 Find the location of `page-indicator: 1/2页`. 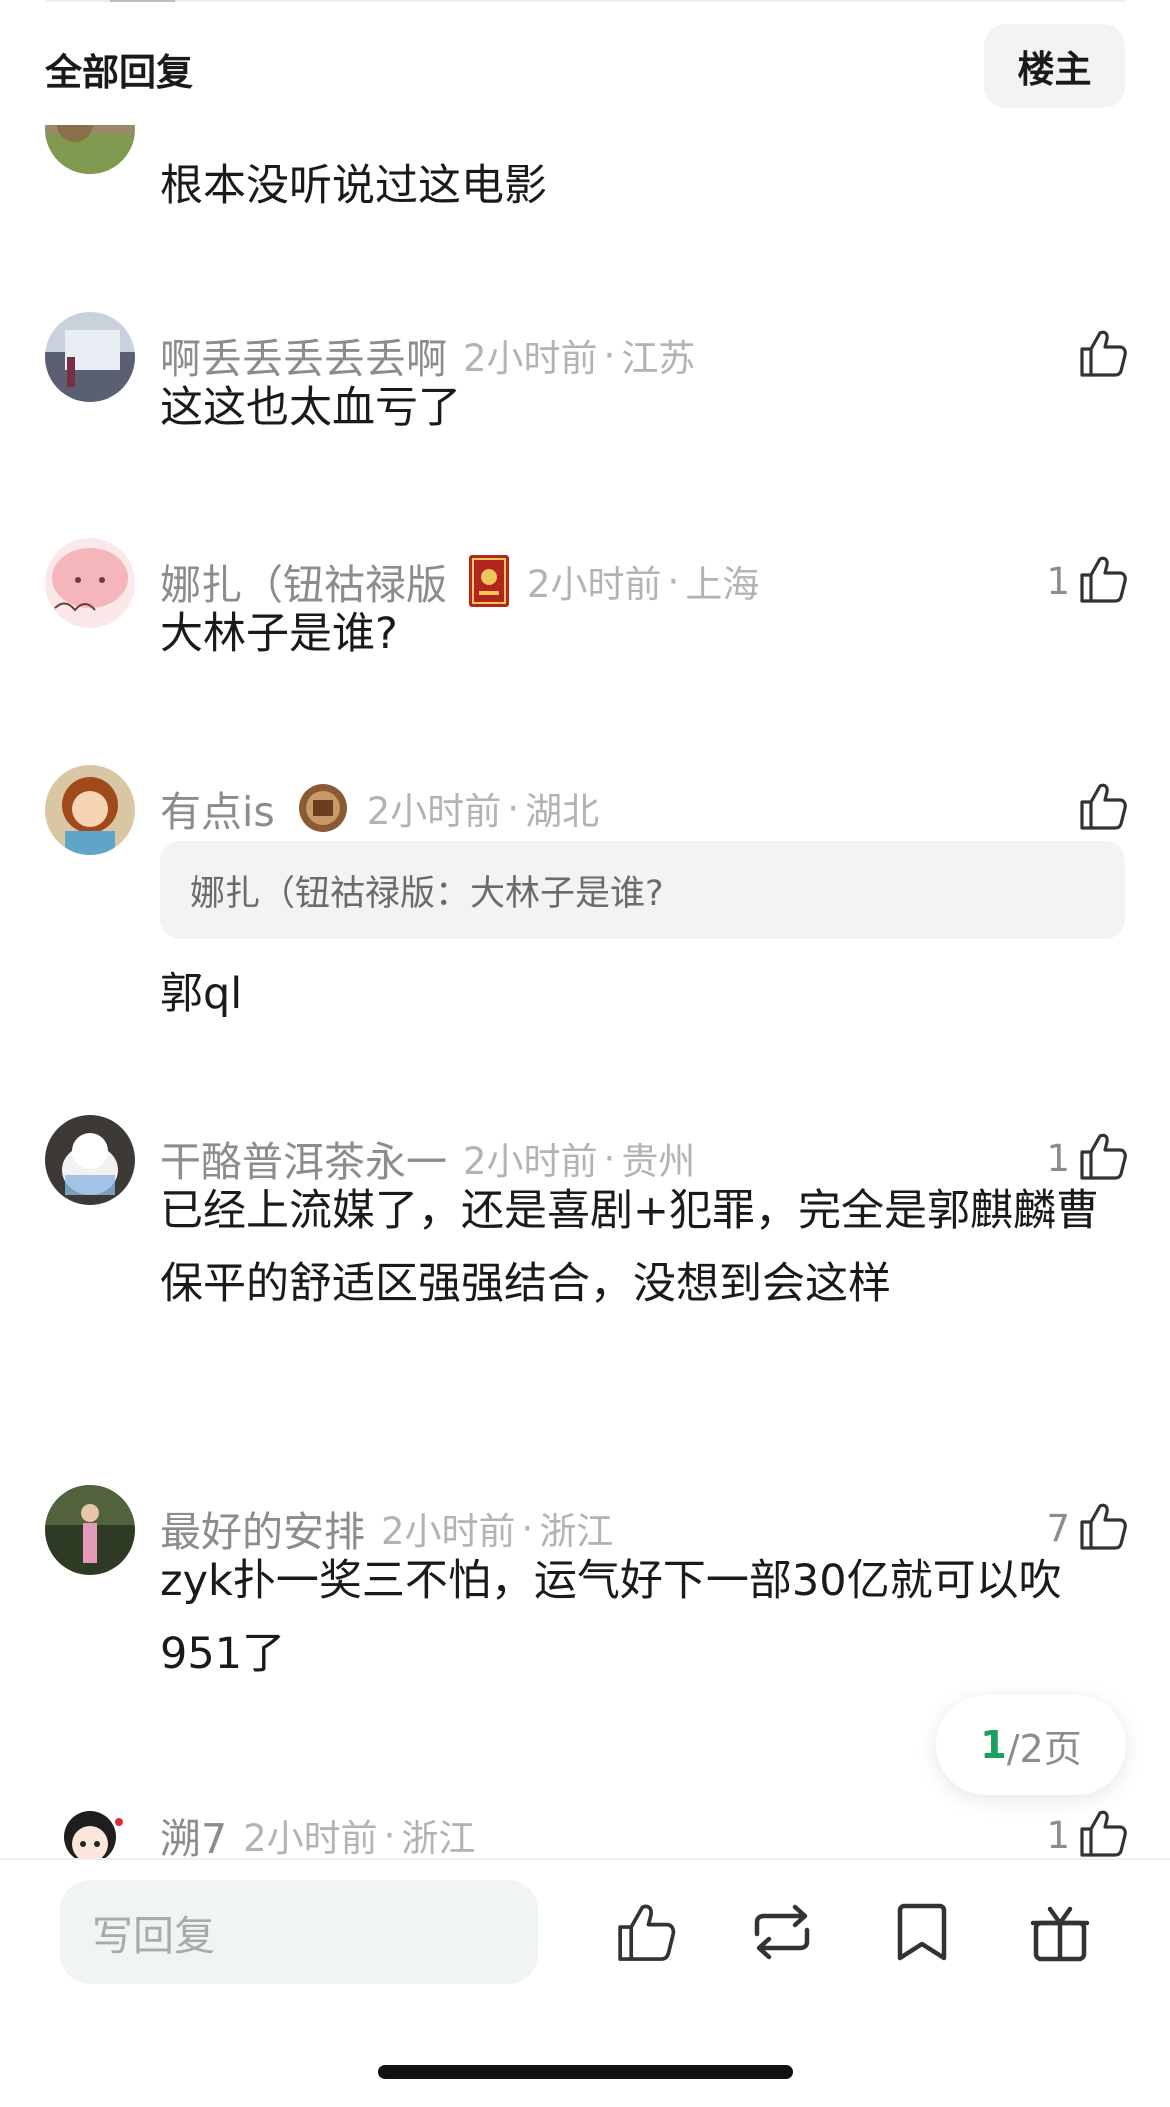

page-indicator: 1/2页 is located at coordinates (1031, 1745).